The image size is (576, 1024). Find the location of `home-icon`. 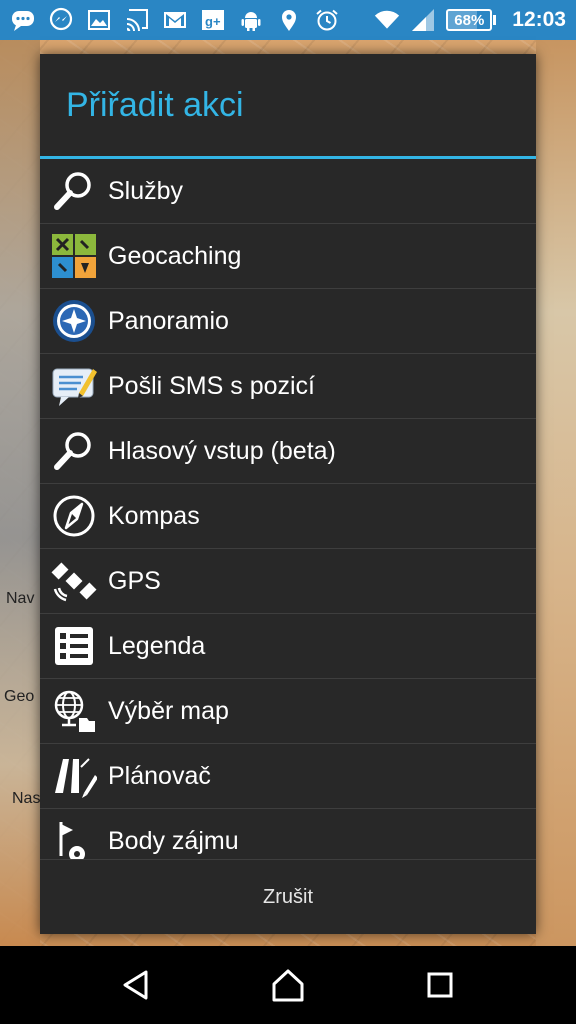

home-icon is located at coordinates (288, 985).